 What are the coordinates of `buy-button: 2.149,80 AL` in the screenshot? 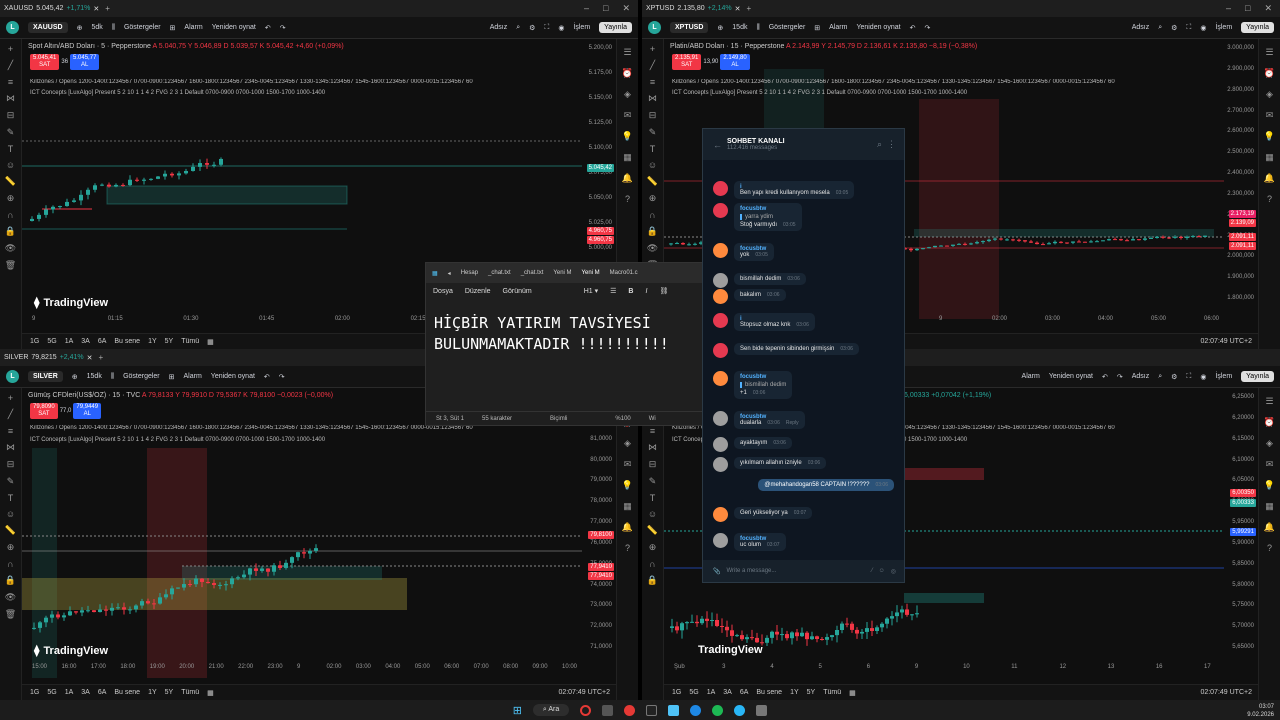 It's located at (735, 62).